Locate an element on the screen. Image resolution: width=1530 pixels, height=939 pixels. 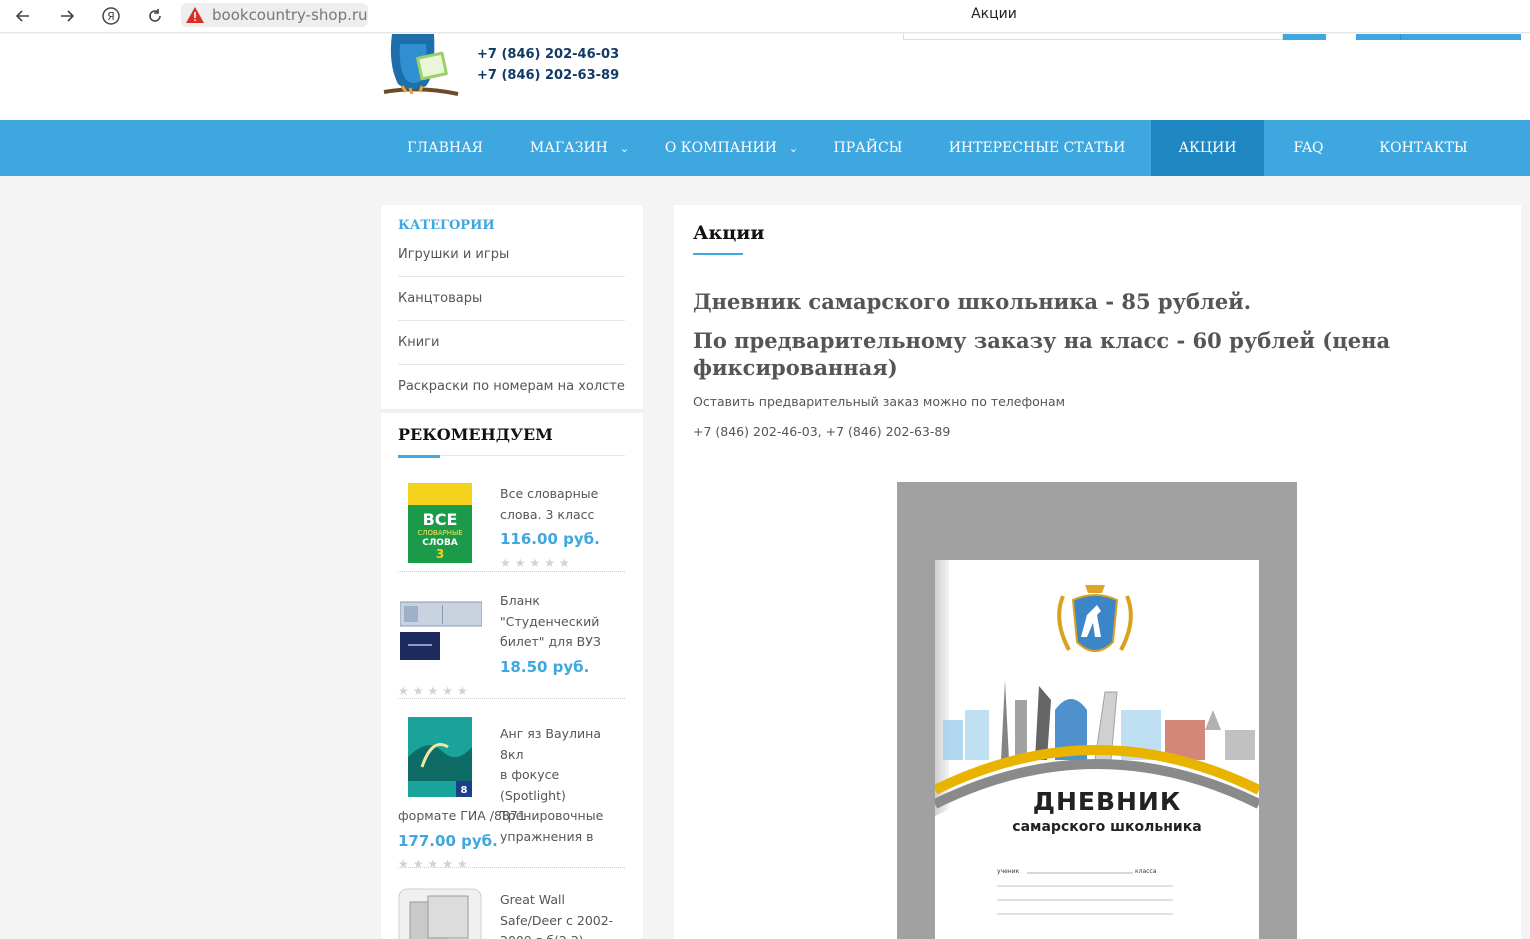
svg-text: 8 is located at coordinates (464, 790).